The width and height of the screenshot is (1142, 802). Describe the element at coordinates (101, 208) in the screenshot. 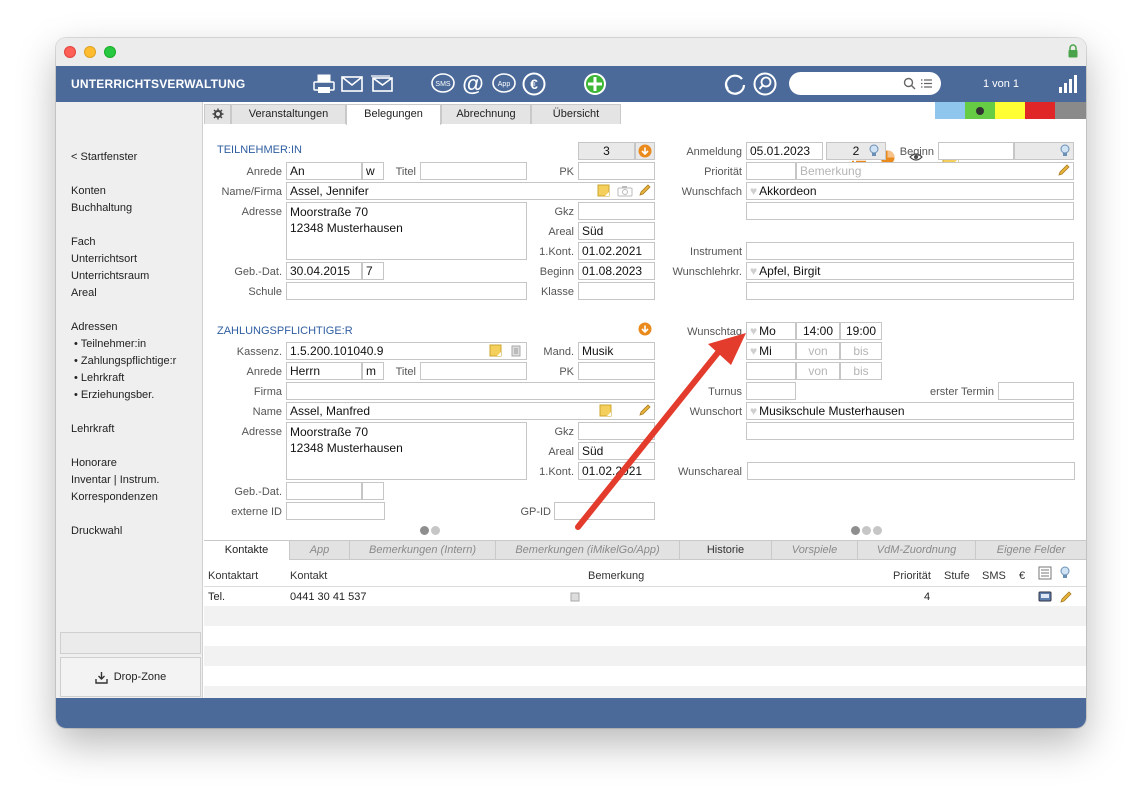

I see `sidebar-item-buchhaltung: Buchhaltung` at that location.